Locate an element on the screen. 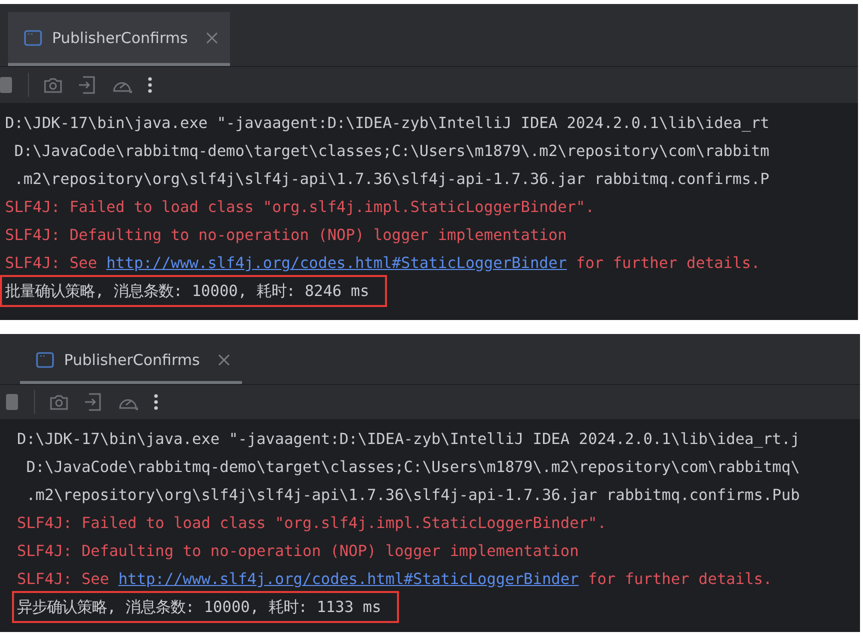 The height and width of the screenshot is (636, 863). command-line: .m2\repository\org\slf4j\slf4j-api\1.7.36\slf4j-api-1.7.36.jar rabbitmq.confirms.Pub is located at coordinates (412, 495).